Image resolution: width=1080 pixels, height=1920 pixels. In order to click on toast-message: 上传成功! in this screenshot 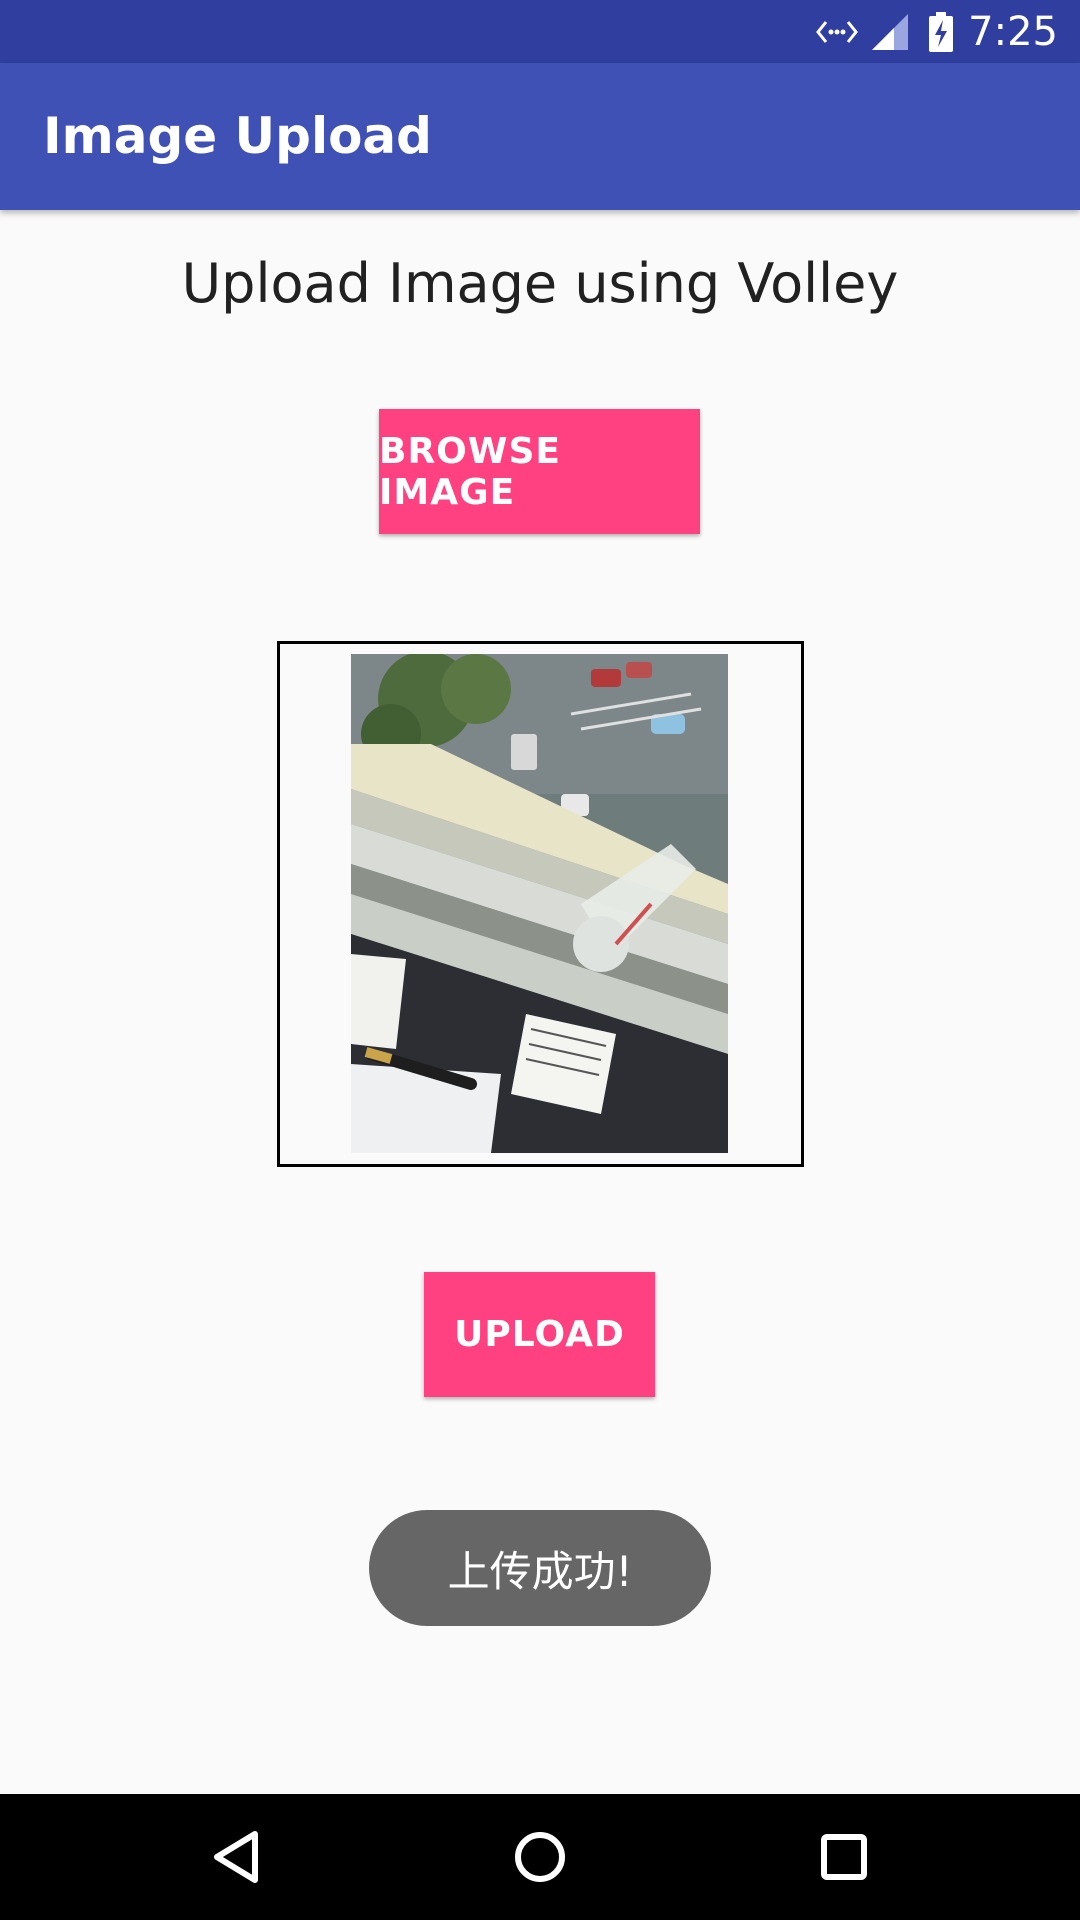, I will do `click(540, 1568)`.